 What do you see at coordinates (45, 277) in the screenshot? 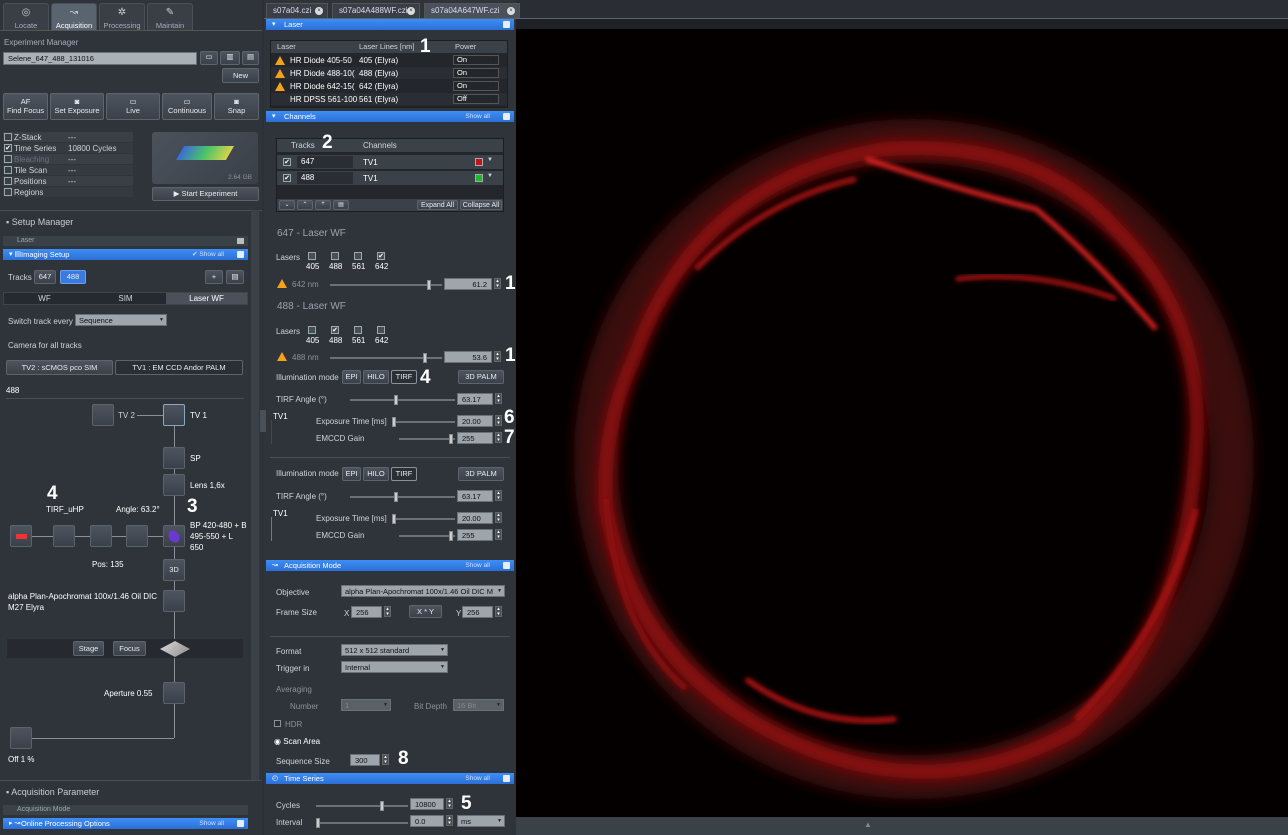
I see `track-647-button: 647` at bounding box center [45, 277].